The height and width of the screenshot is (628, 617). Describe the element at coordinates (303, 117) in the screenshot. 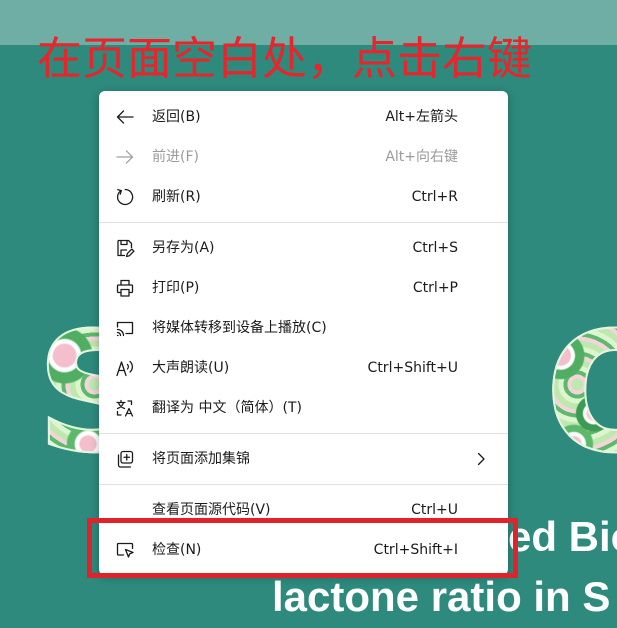

I see `menu-item-back: 返回(B) Alt+左箭头` at that location.